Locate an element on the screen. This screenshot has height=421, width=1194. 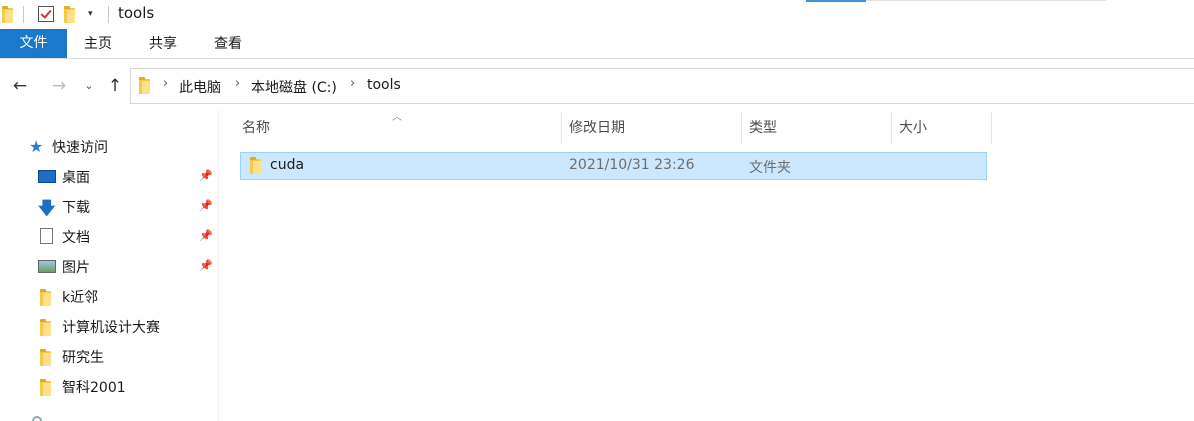
window-edge-accent is located at coordinates (836, 1).